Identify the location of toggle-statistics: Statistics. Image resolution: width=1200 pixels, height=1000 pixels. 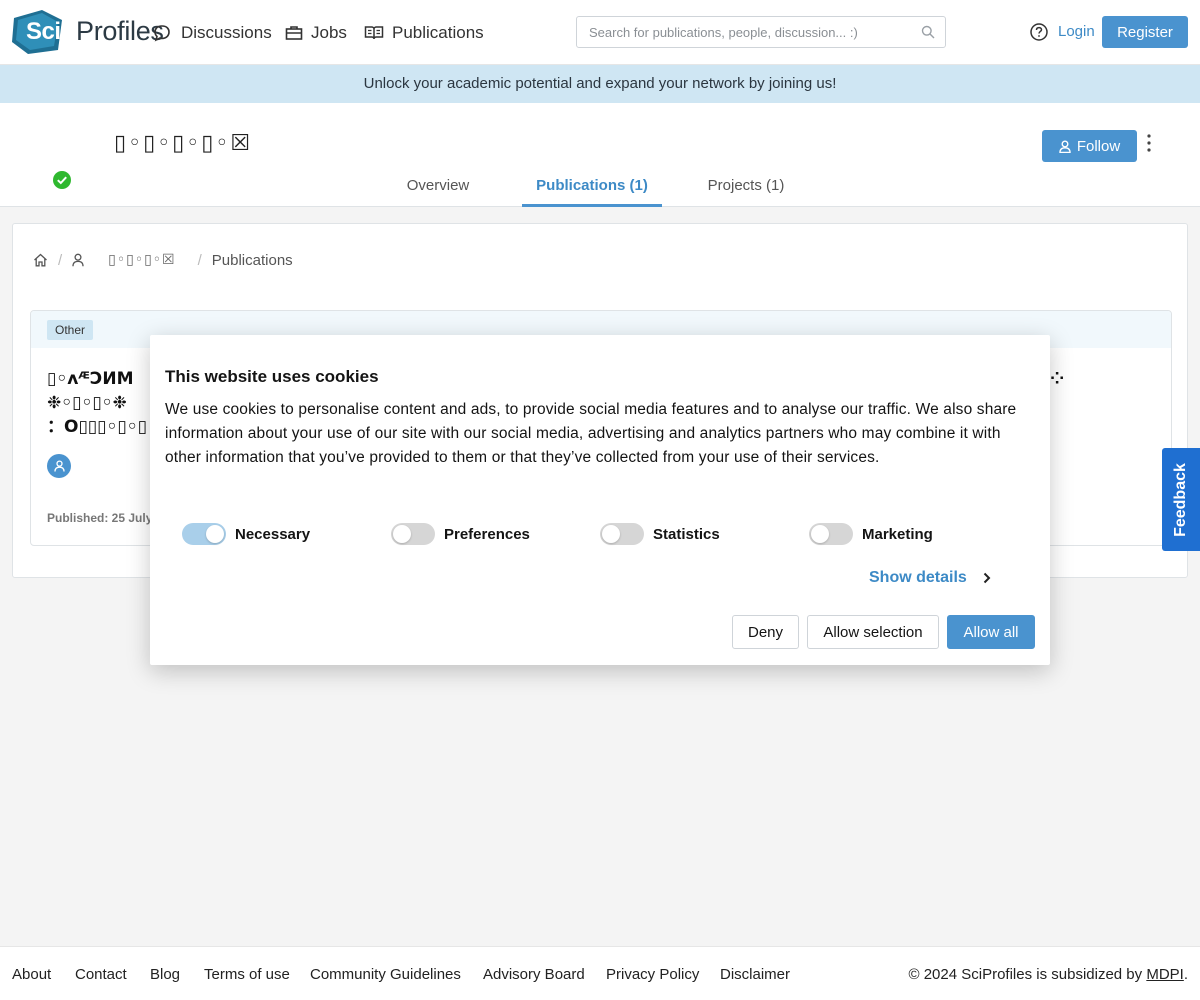
(660, 534).